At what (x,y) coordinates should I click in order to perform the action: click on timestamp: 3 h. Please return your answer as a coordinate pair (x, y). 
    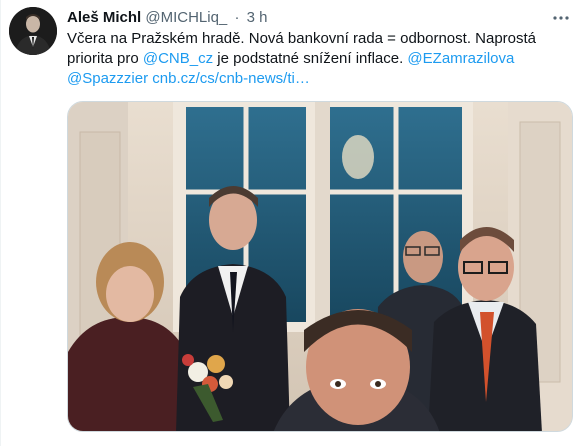
    Looking at the image, I should click on (257, 17).